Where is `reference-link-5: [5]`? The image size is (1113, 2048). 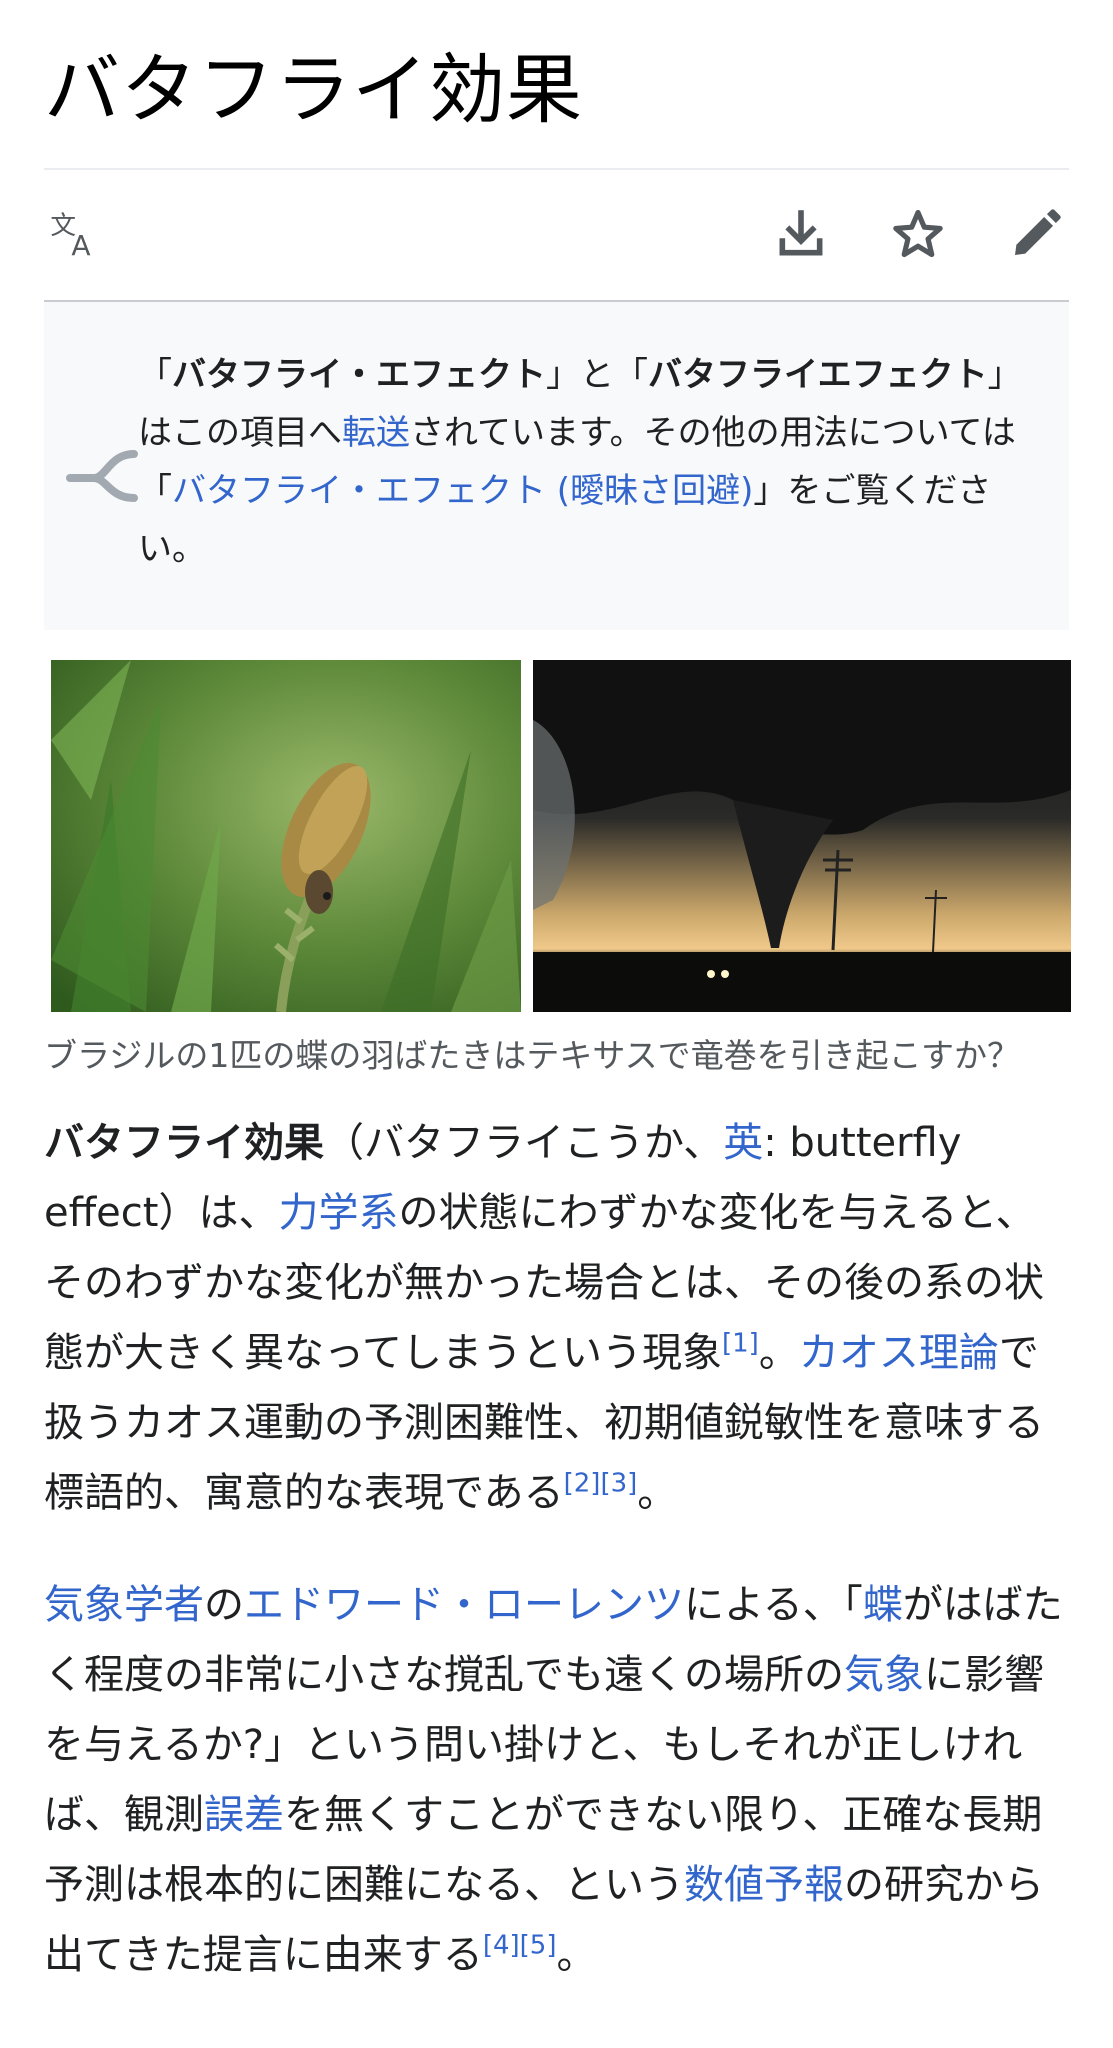 reference-link-5: [5] is located at coordinates (538, 1946).